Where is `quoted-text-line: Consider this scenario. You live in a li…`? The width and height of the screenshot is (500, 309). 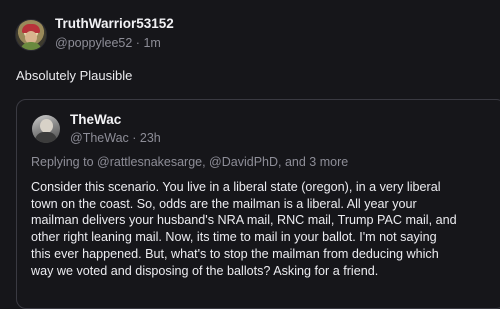
quoted-text-line: Consider this scenario. You live in a li… is located at coordinates (236, 187).